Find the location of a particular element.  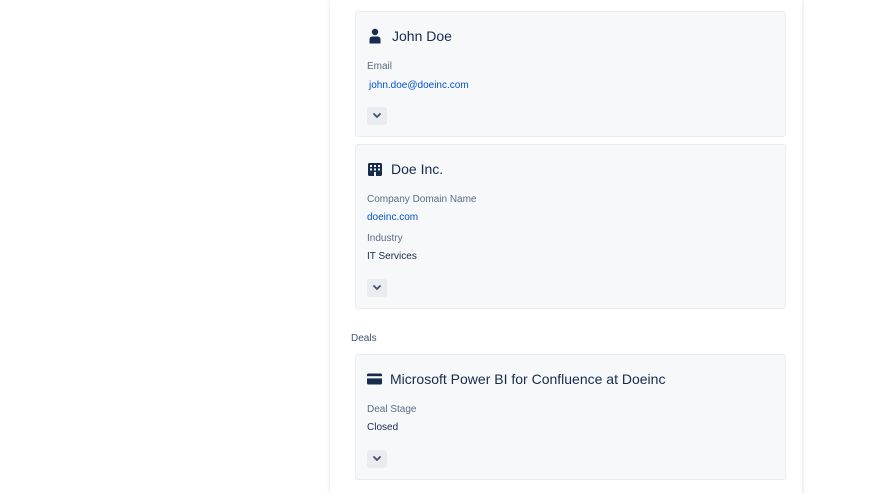

credit-card-icon is located at coordinates (374, 379).